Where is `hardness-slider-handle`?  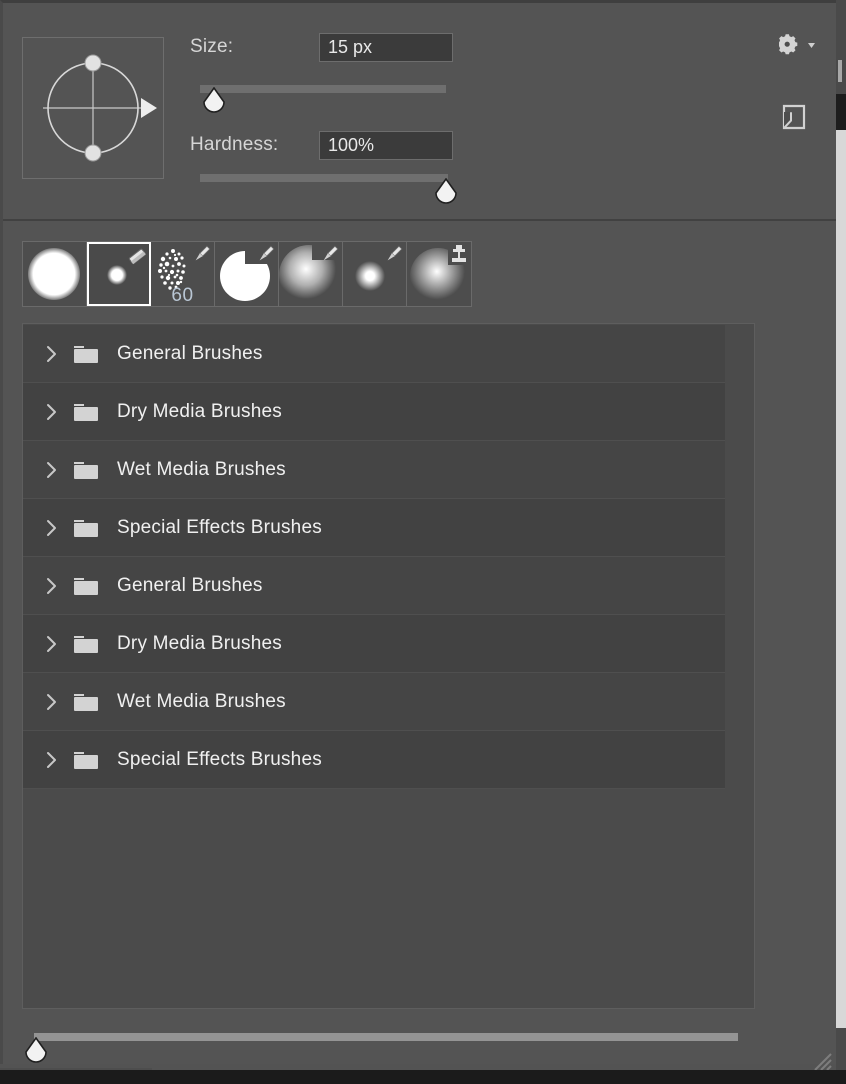
hardness-slider-handle is located at coordinates (446, 190).